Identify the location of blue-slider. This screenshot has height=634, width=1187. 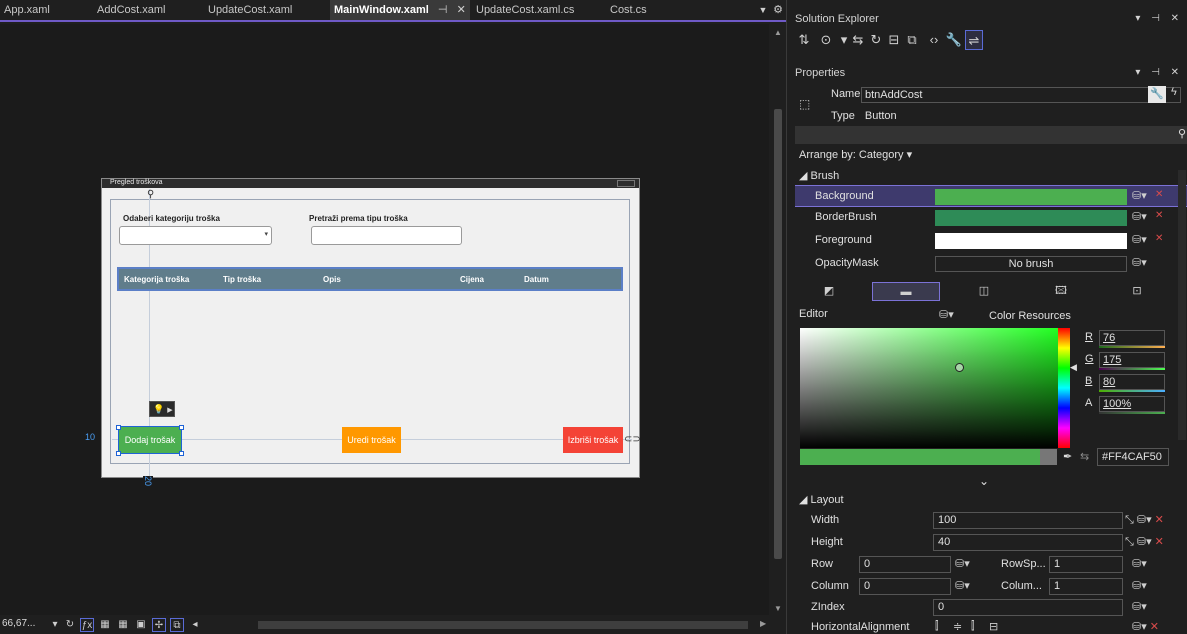
(1132, 391).